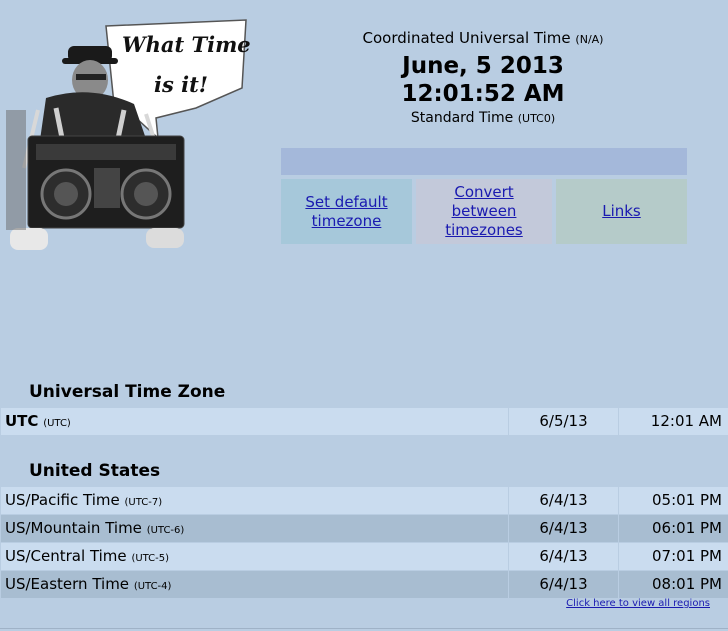 This screenshot has width=728, height=631. I want to click on timezone-row-offset: (UTC-7), so click(143, 502).